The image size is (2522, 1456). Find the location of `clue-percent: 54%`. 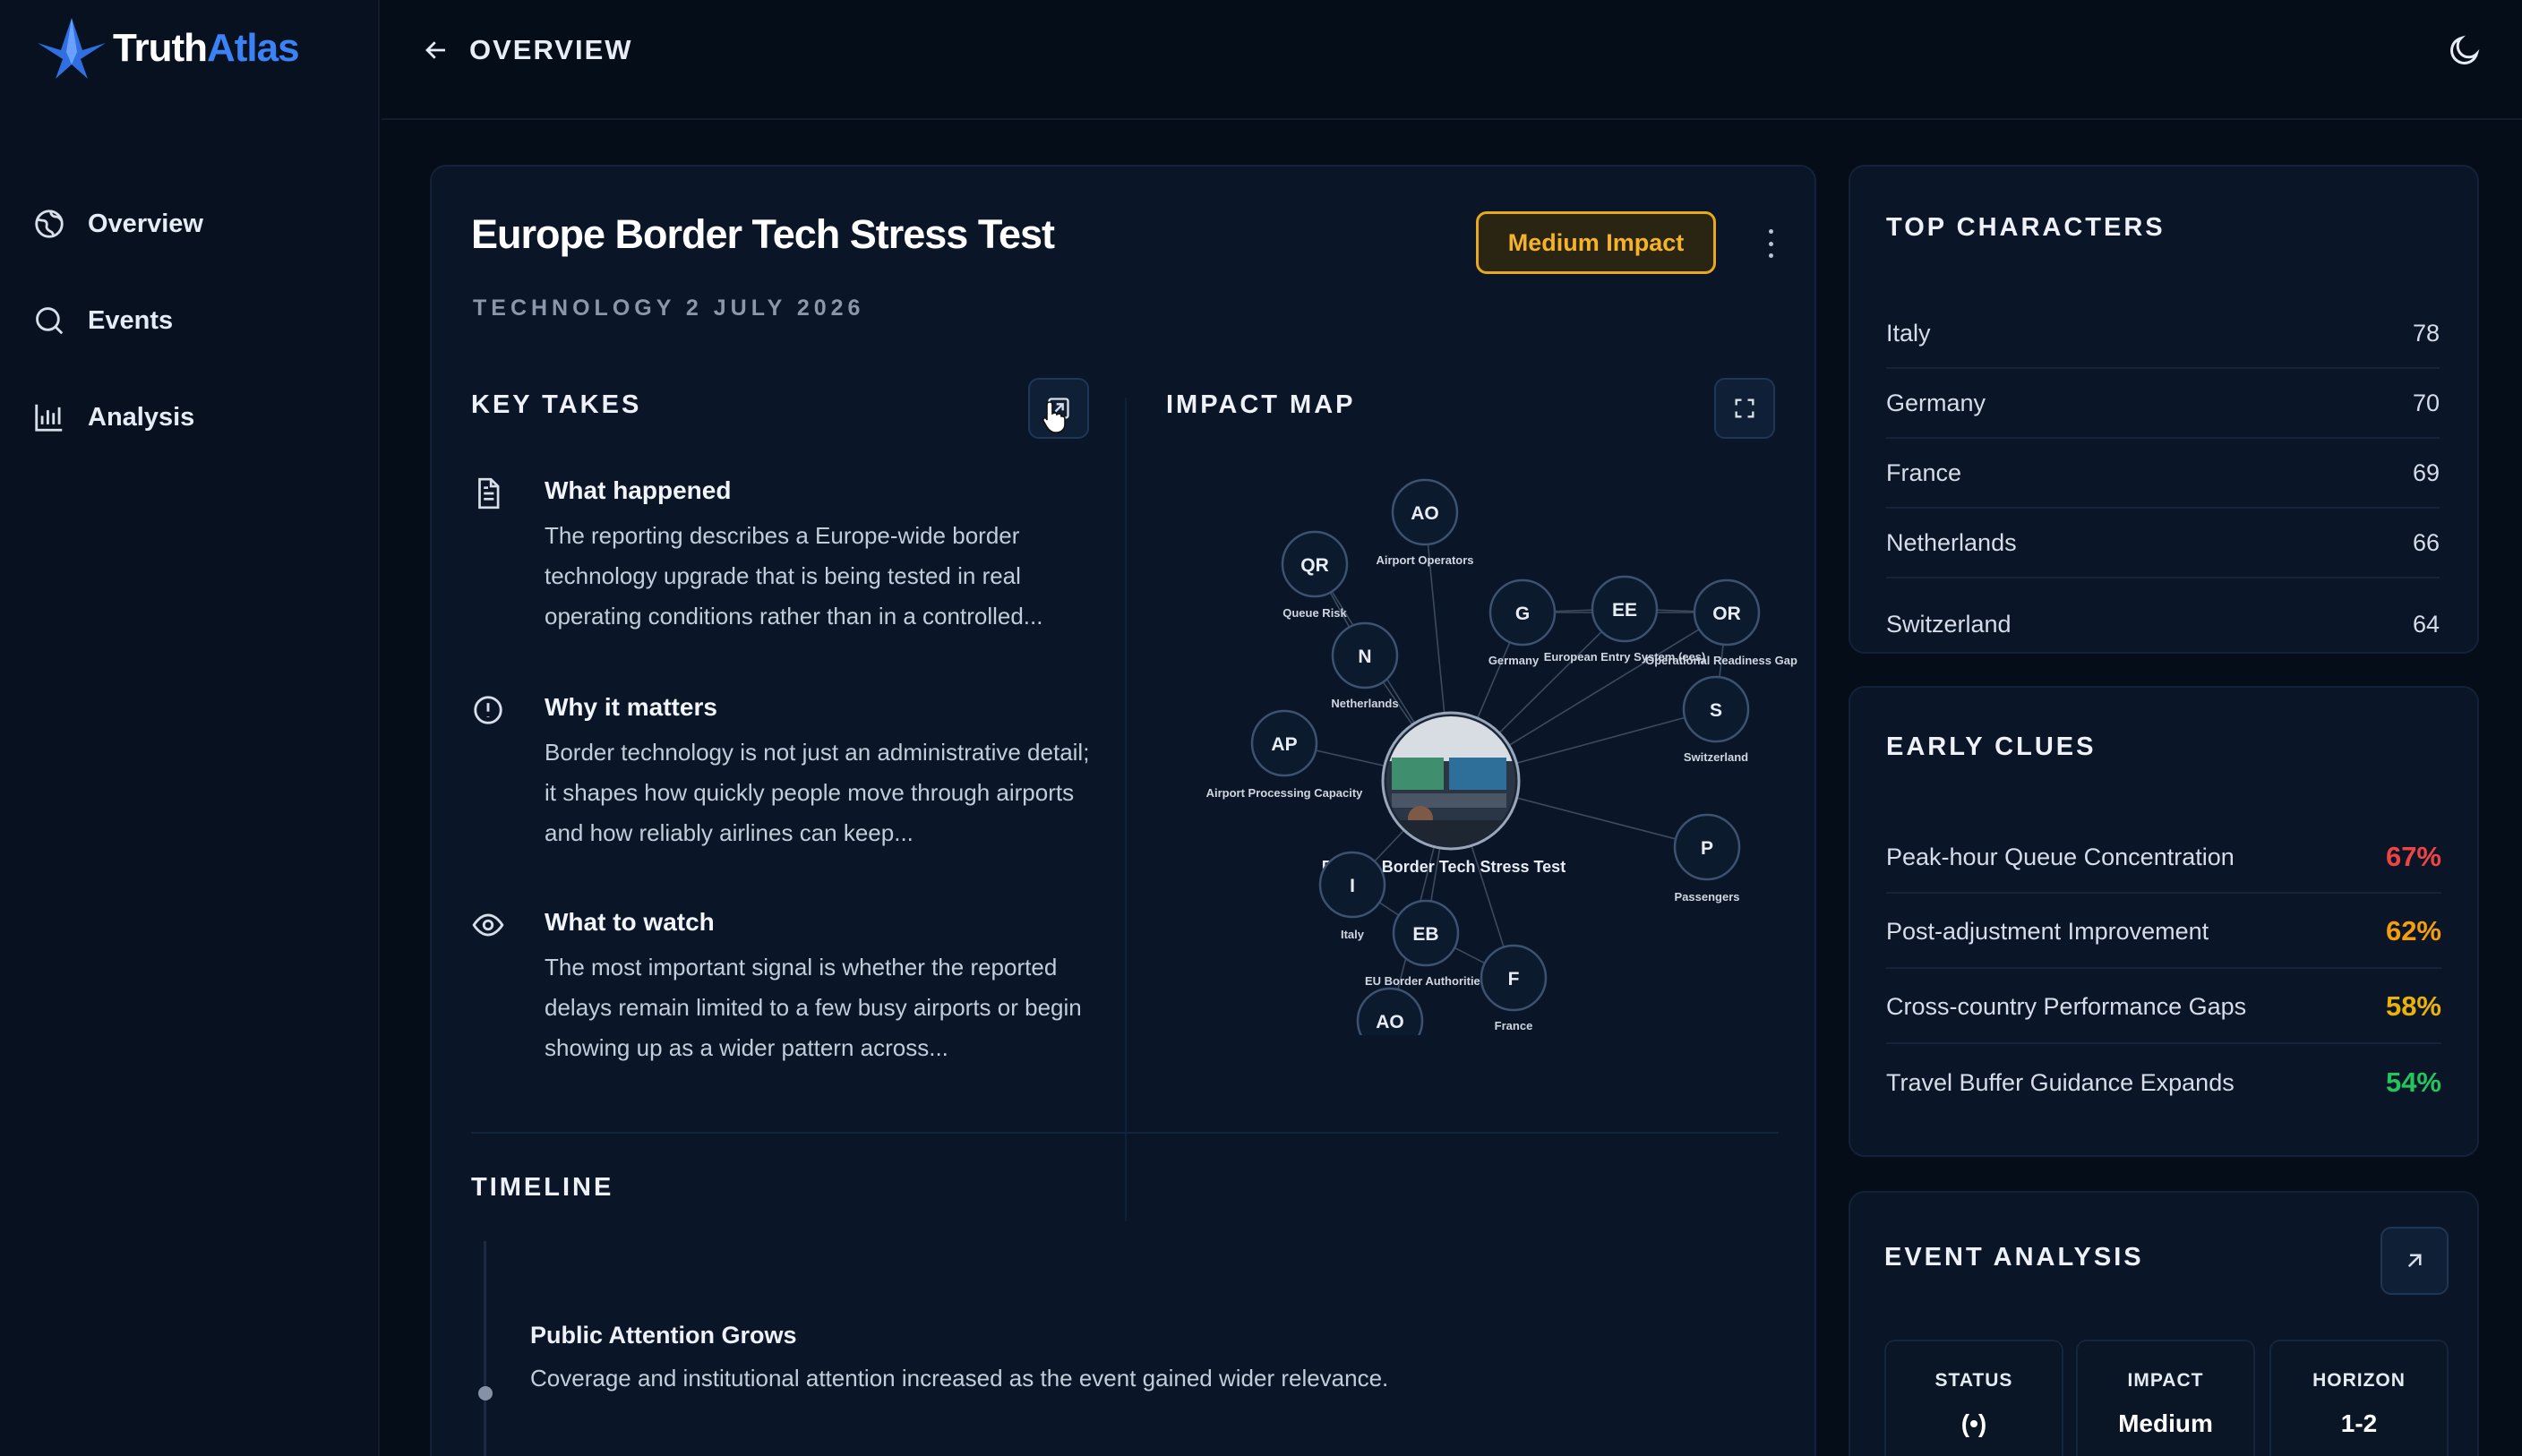

clue-percent: 54% is located at coordinates (2413, 1082).